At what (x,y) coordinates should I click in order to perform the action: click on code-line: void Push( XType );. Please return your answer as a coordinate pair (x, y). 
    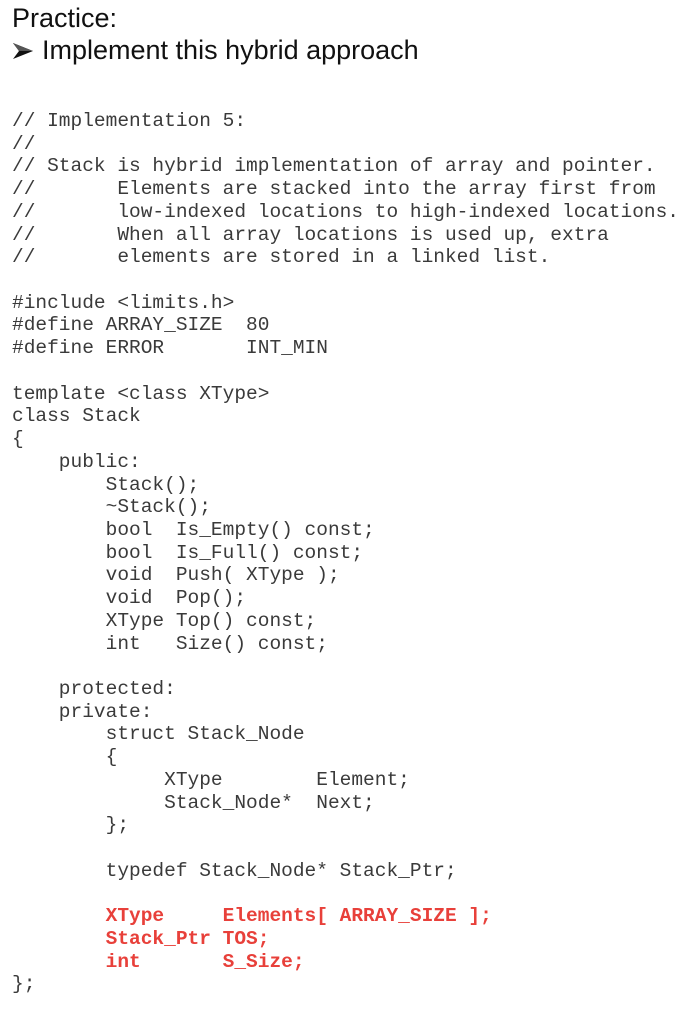
    Looking at the image, I should click on (176, 575).